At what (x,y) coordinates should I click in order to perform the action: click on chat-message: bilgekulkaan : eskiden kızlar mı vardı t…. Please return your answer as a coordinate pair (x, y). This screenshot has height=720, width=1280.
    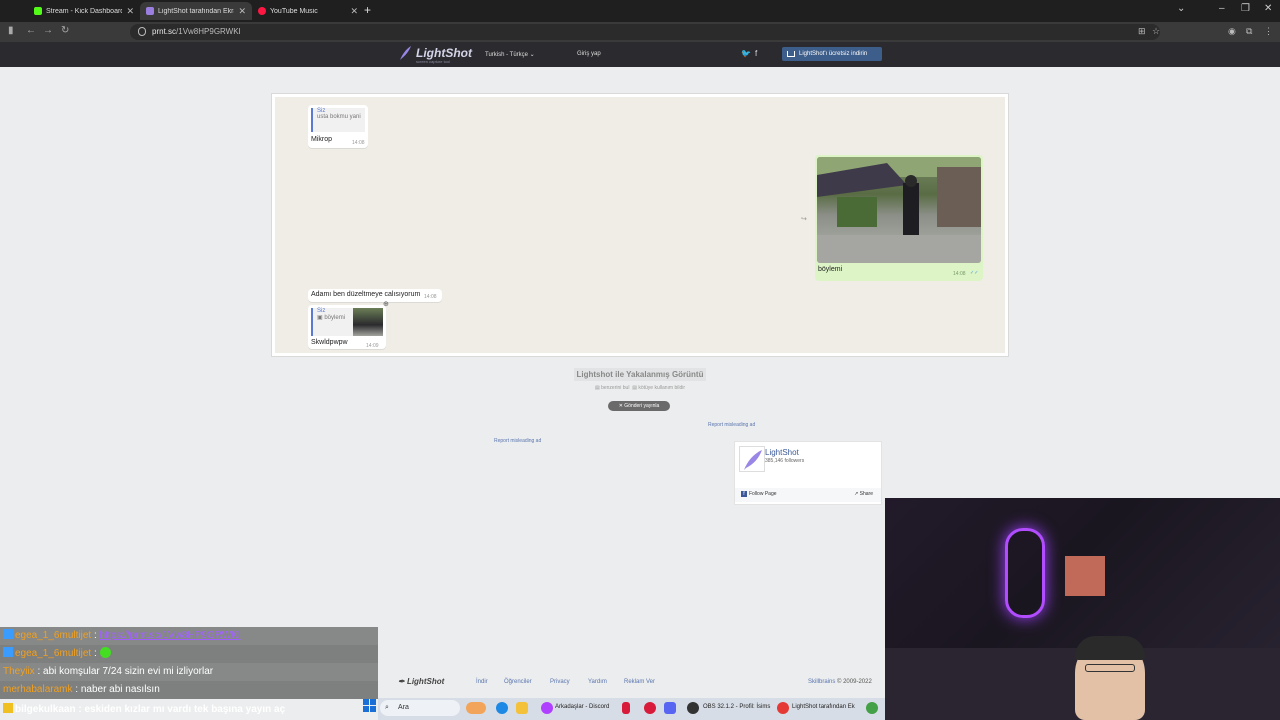
    Looking at the image, I should click on (189, 710).